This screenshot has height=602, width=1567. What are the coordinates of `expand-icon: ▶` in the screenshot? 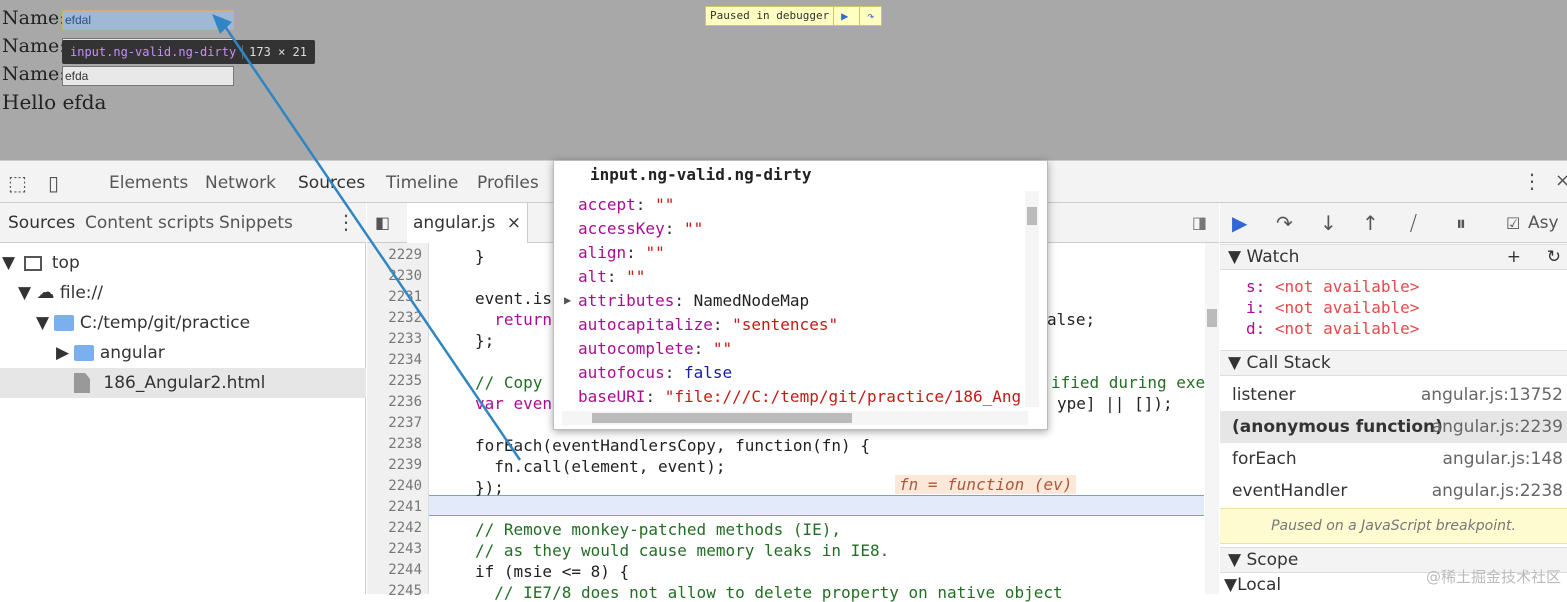 It's located at (567, 300).